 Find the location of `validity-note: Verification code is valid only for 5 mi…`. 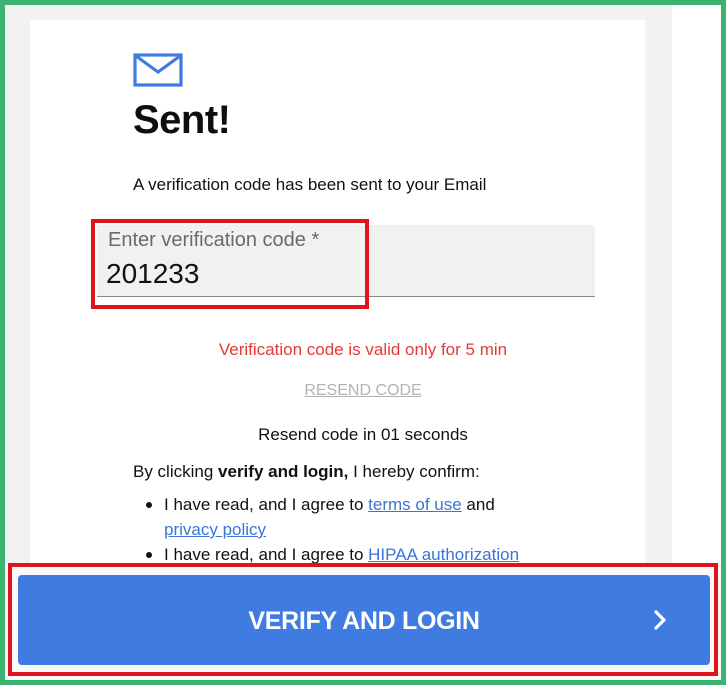

validity-note: Verification code is valid only for 5 mi… is located at coordinates (363, 349).